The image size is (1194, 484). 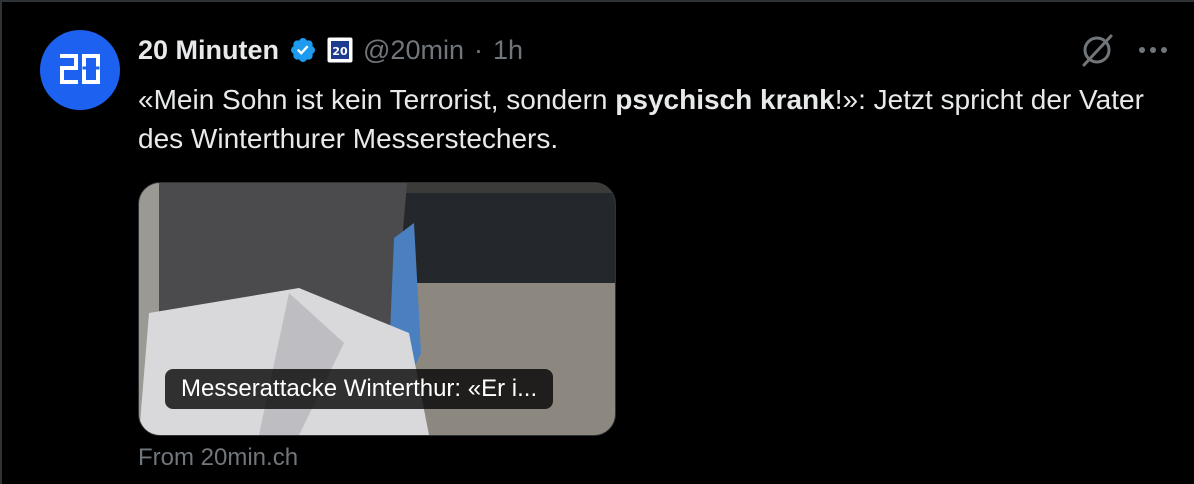 I want to click on avatar-logo-icon, so click(x=80, y=69).